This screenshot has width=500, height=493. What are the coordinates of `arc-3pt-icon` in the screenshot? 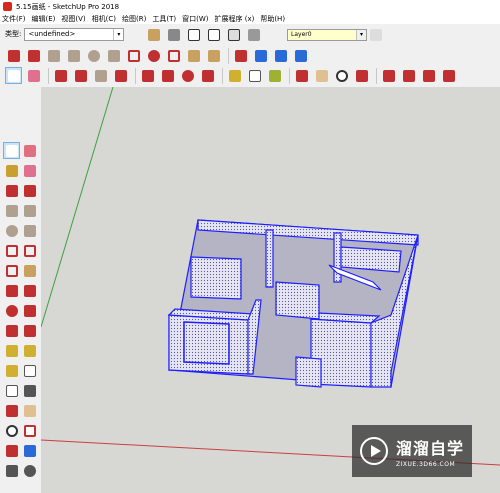 It's located at (11, 270).